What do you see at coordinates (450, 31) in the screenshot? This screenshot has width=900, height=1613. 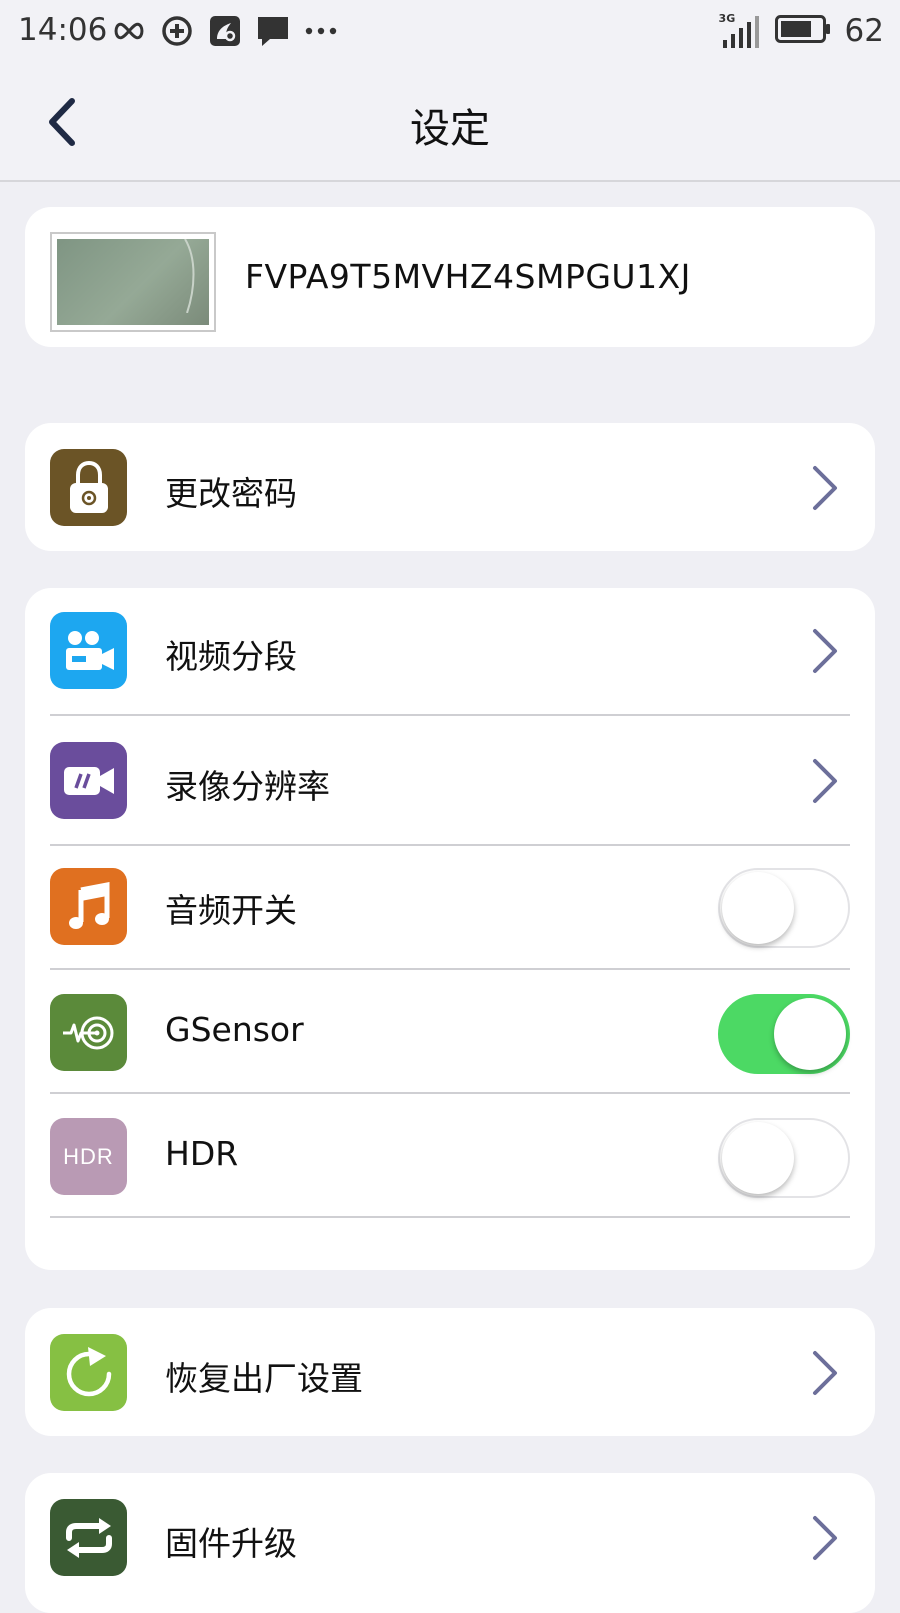 I see `status-bar: 14:06 3G 62` at bounding box center [450, 31].